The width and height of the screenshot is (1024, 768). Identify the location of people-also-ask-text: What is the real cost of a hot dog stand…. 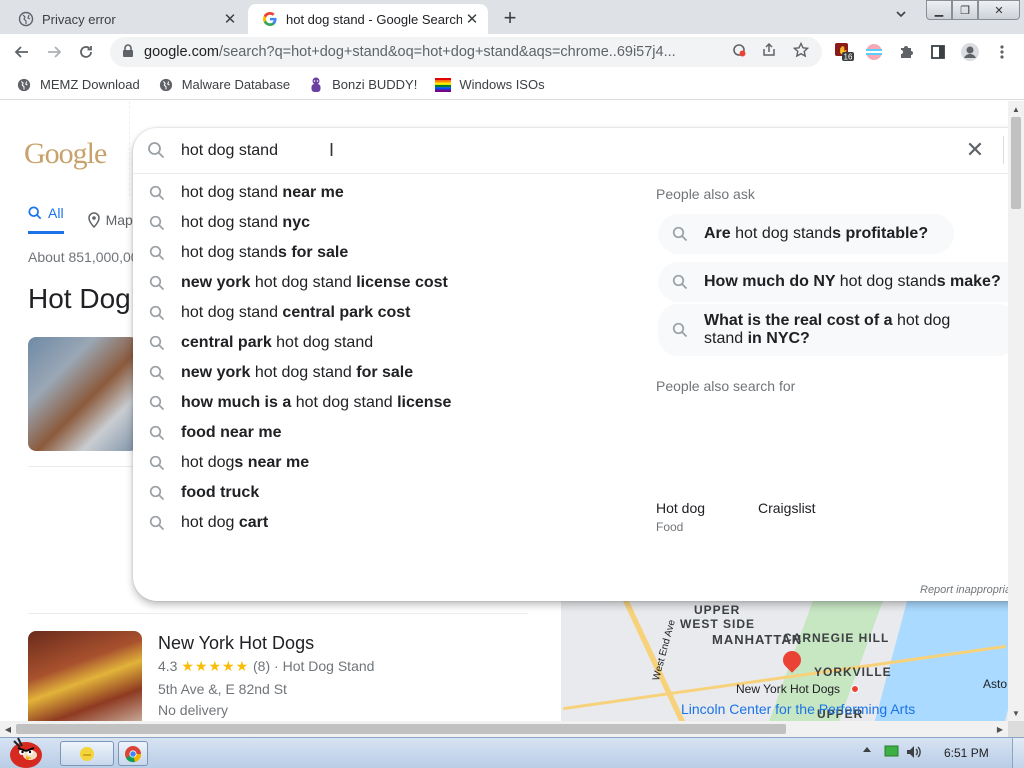
(827, 329).